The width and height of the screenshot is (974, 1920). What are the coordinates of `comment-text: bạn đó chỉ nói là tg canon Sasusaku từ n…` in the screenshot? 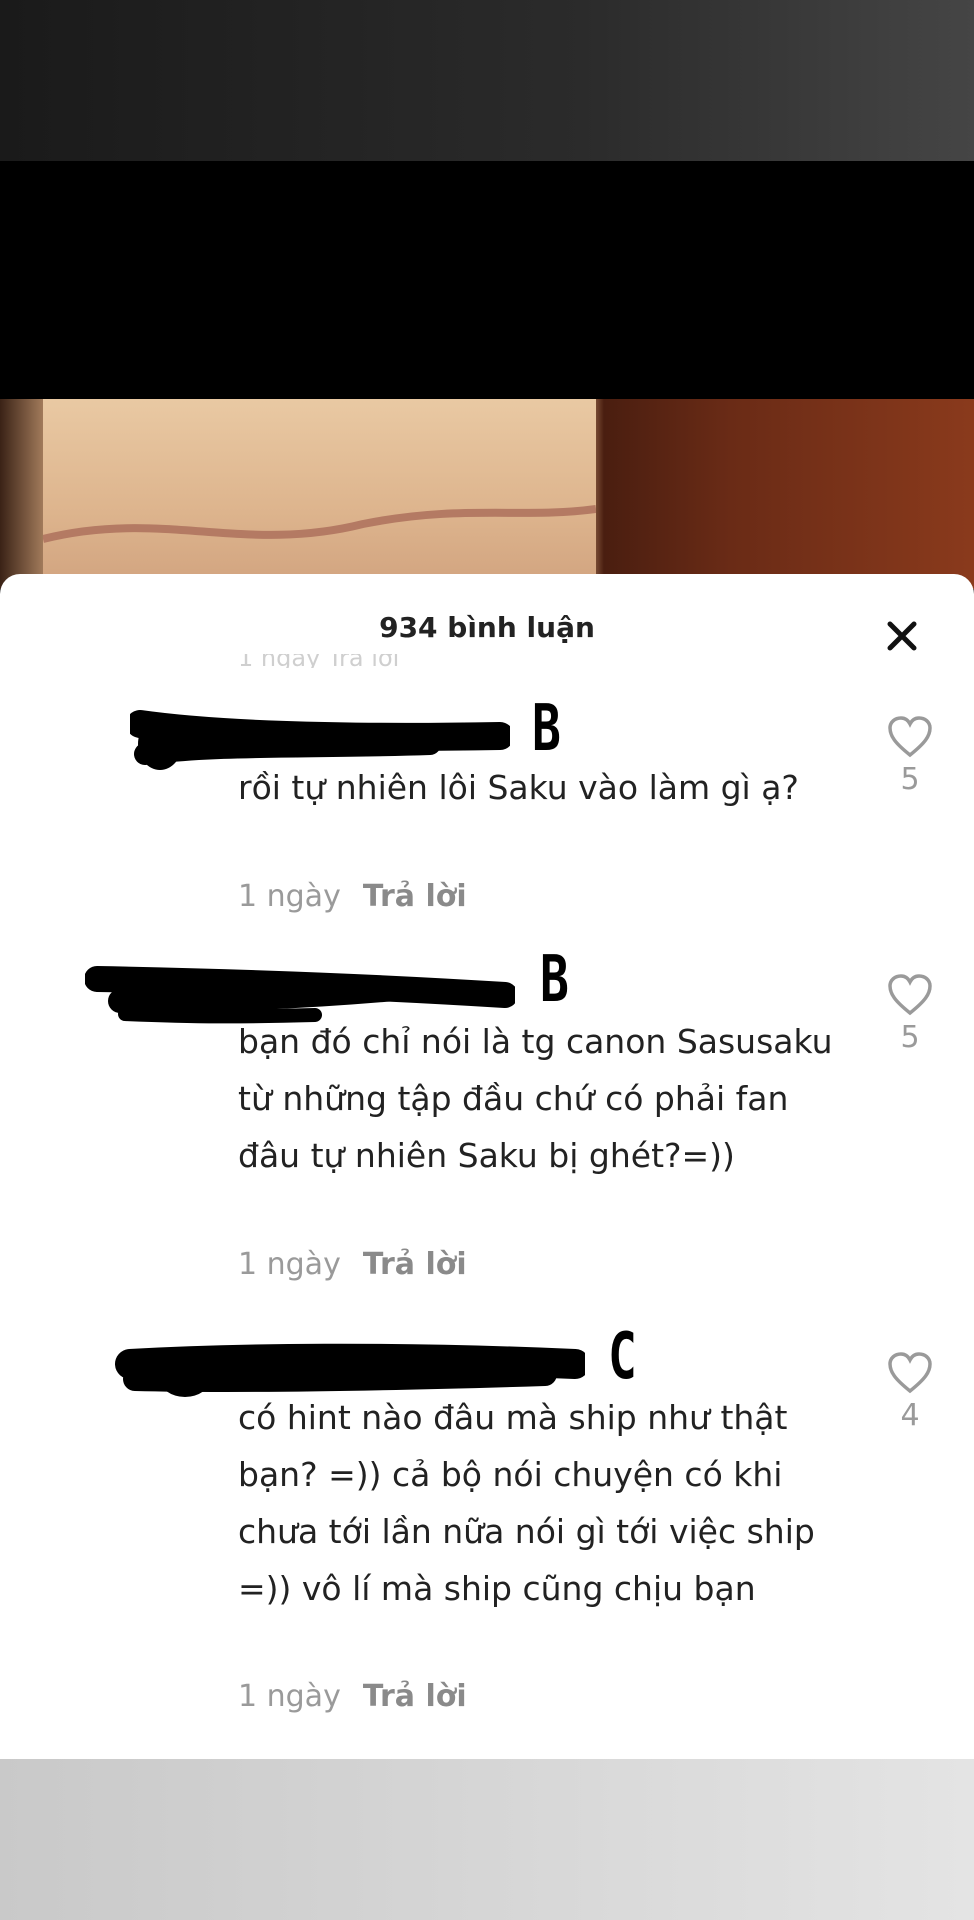 It's located at (535, 1098).